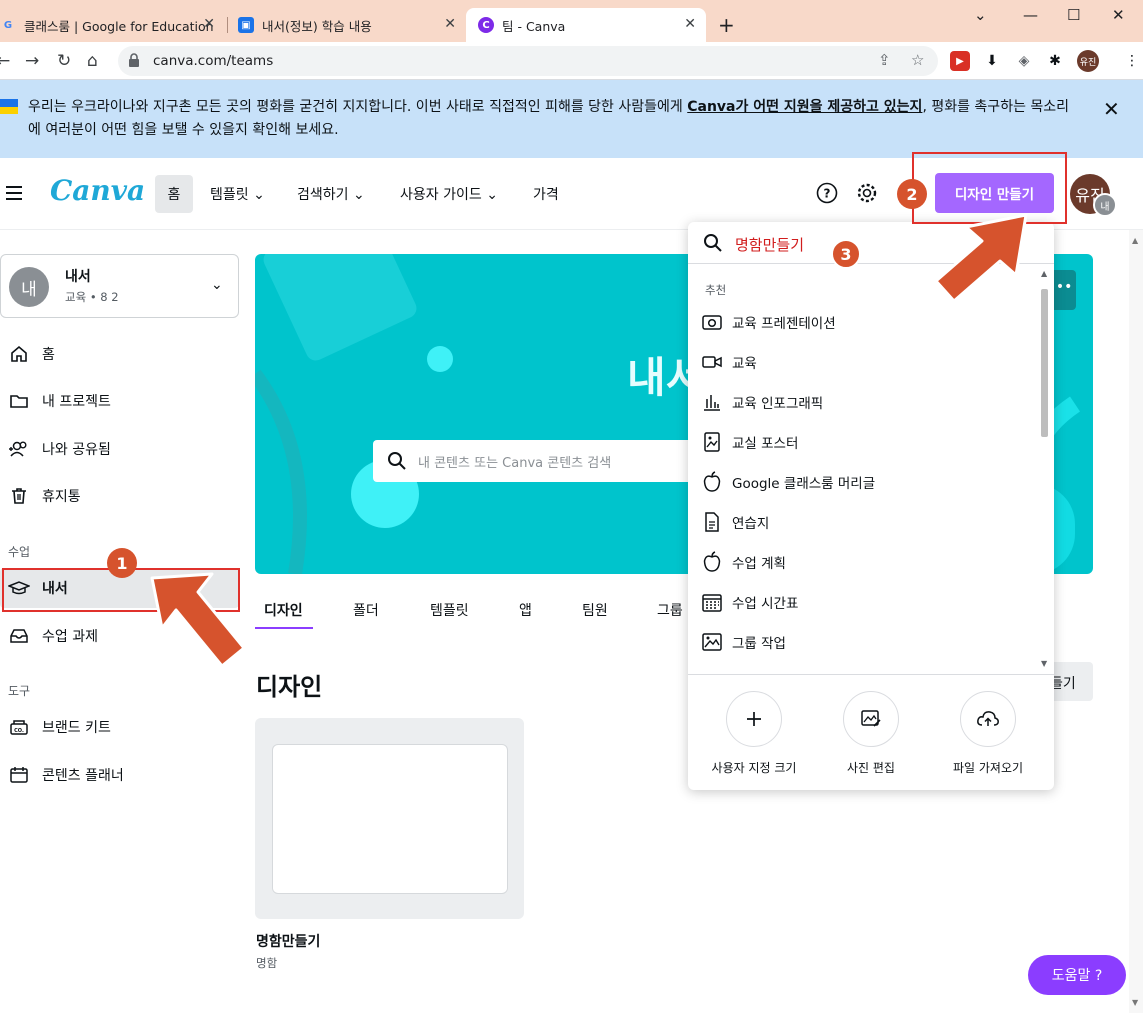 The image size is (1143, 1013). What do you see at coordinates (1030, 15) in the screenshot?
I see `minimize-icon: —` at bounding box center [1030, 15].